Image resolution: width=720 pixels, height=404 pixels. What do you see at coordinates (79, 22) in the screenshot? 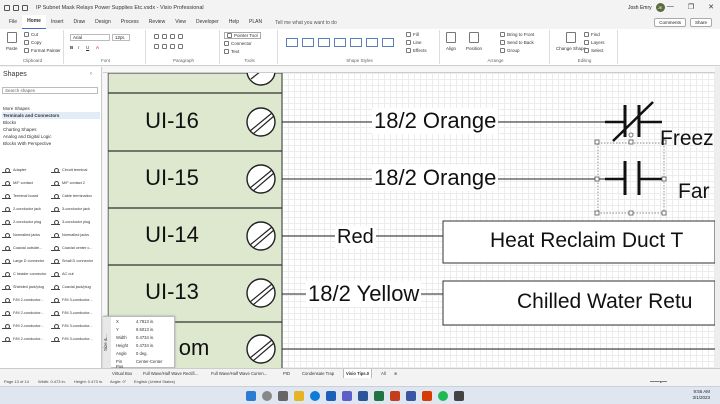
I see `tab-draw: Draw` at bounding box center [79, 22].